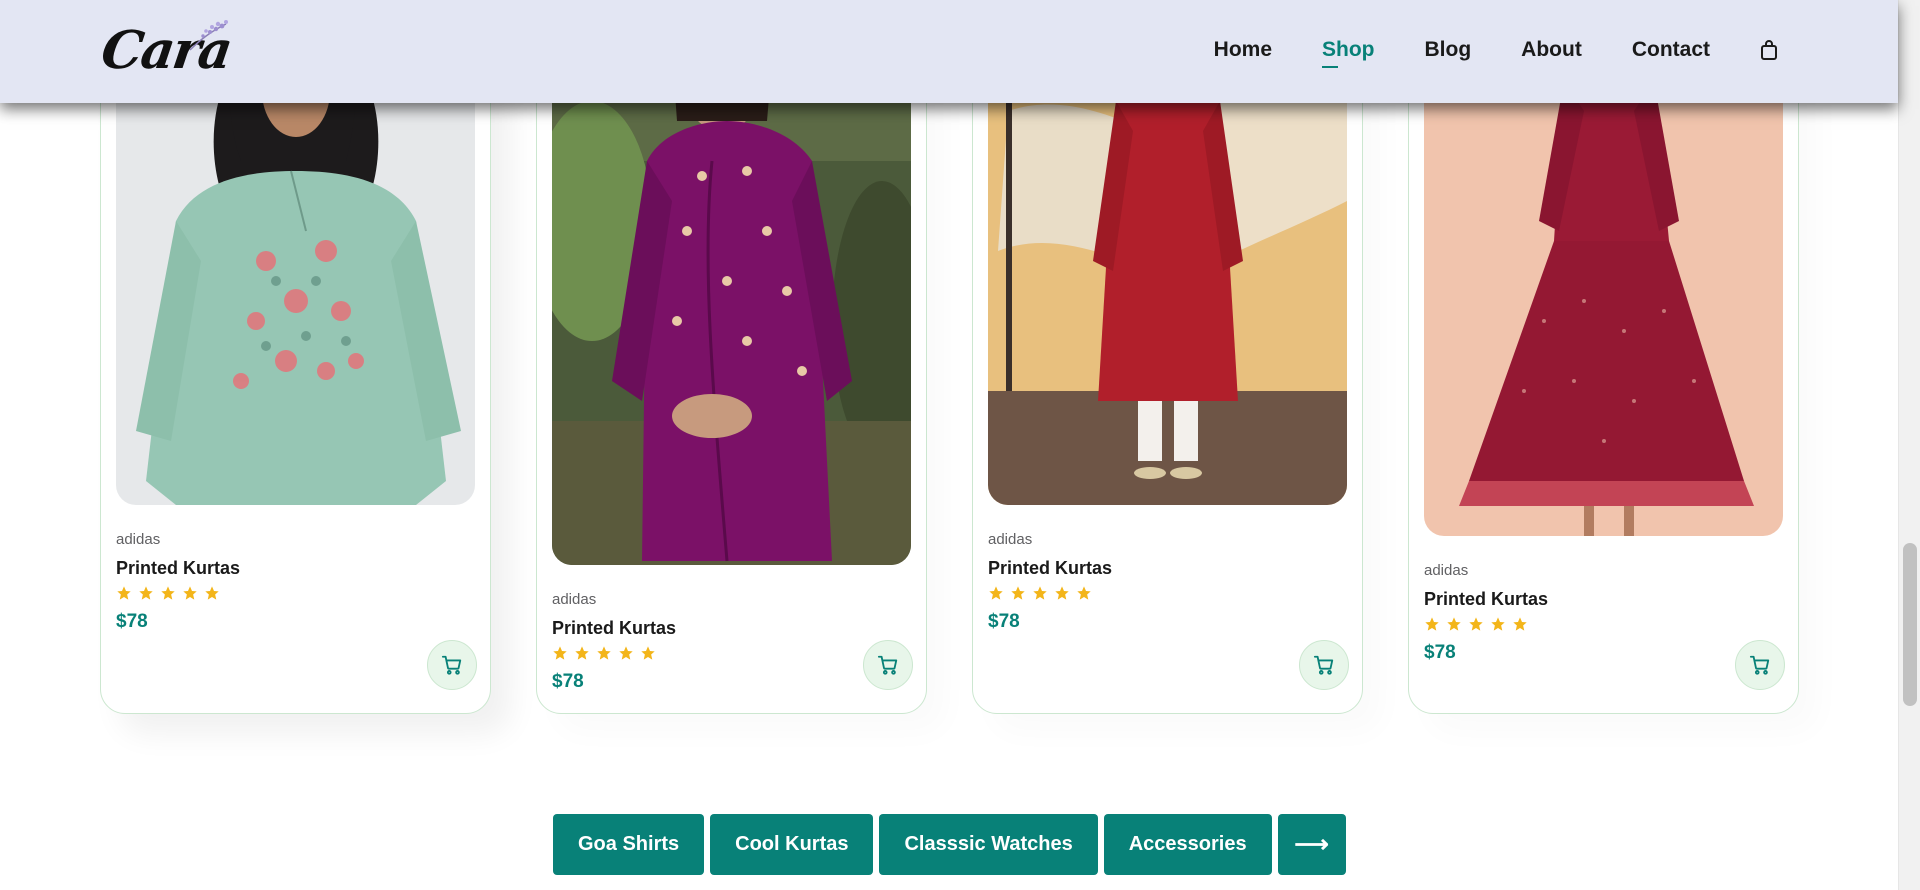 This screenshot has width=1920, height=890. Describe the element at coordinates (949, 51) in the screenshot. I see `site-header: Cara Home Shop Blog About Contact` at that location.